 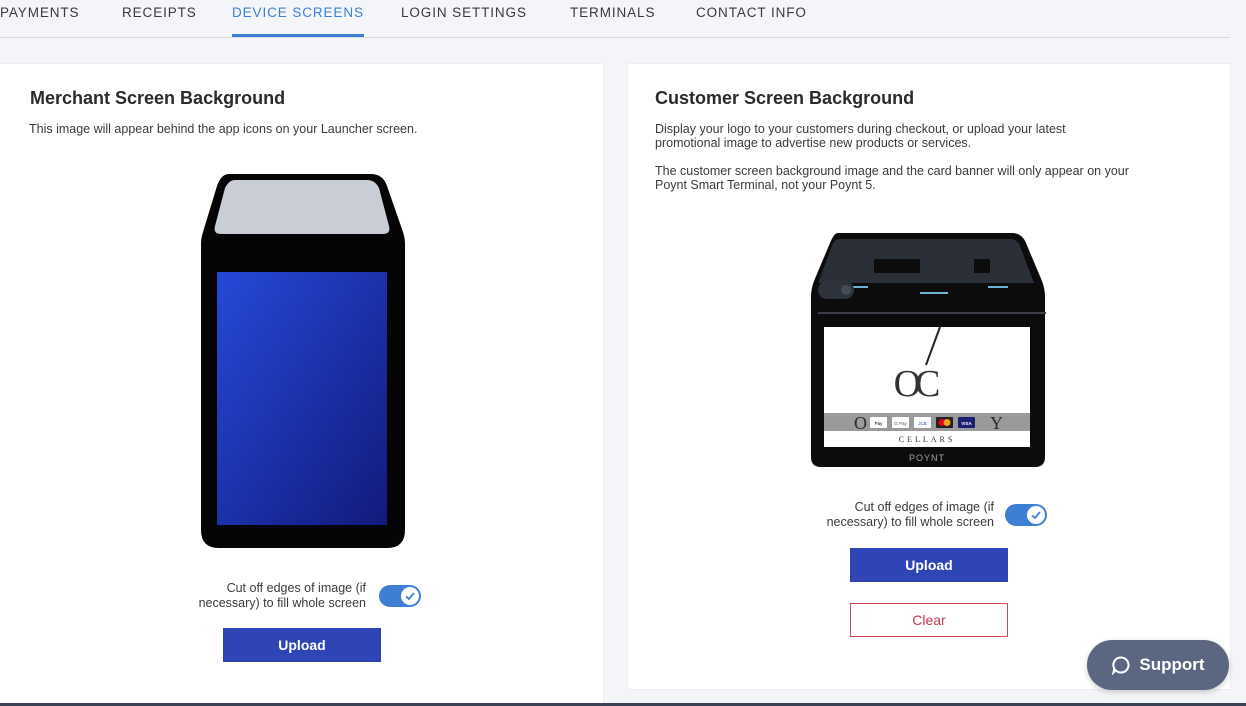 I want to click on support-button: Support, so click(x=1158, y=665).